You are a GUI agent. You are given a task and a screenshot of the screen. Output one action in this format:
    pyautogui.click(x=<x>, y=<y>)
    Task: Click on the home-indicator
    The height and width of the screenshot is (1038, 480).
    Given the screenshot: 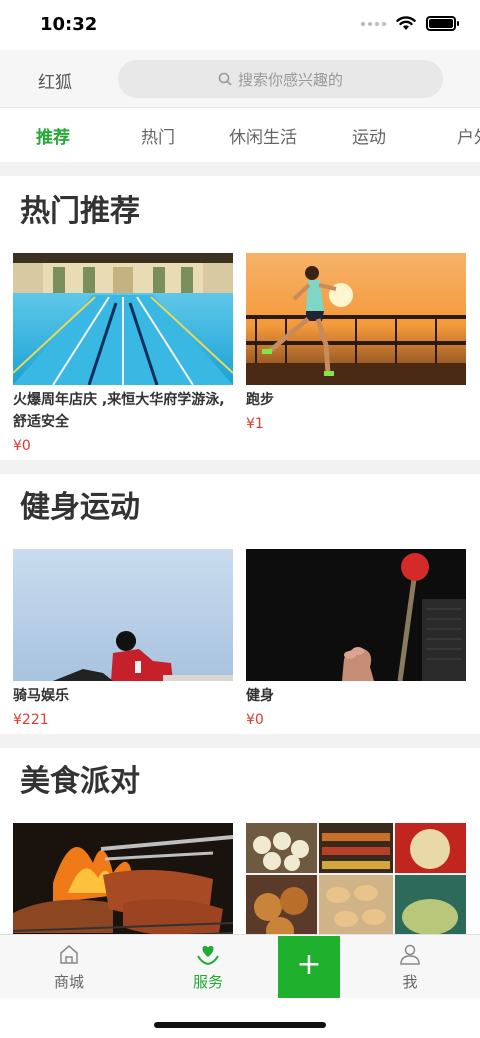 What is the action you would take?
    pyautogui.click(x=240, y=1025)
    